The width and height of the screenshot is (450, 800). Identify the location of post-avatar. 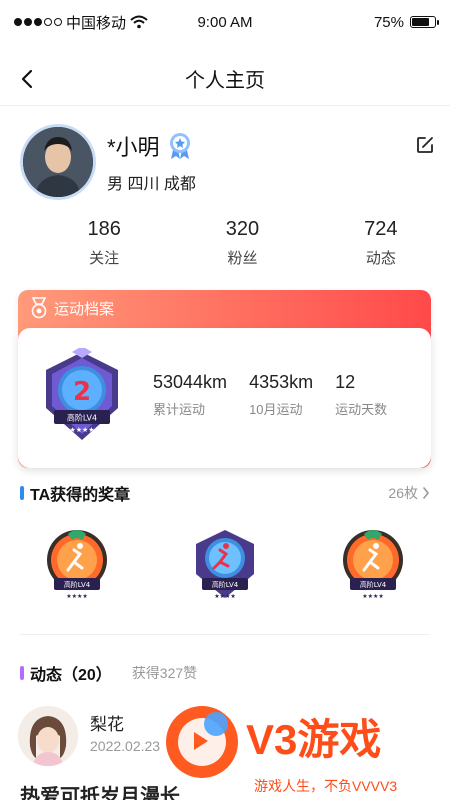
(48, 736).